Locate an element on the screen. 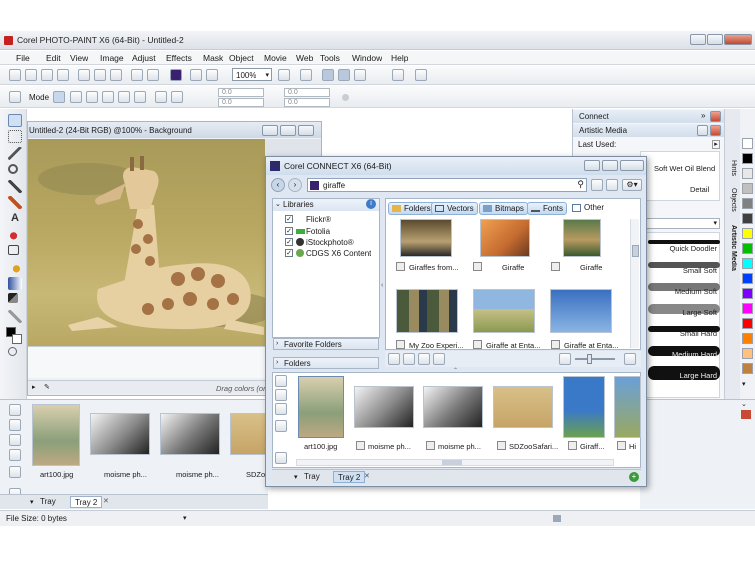  paint-tool-icon is located at coordinates (15, 234).